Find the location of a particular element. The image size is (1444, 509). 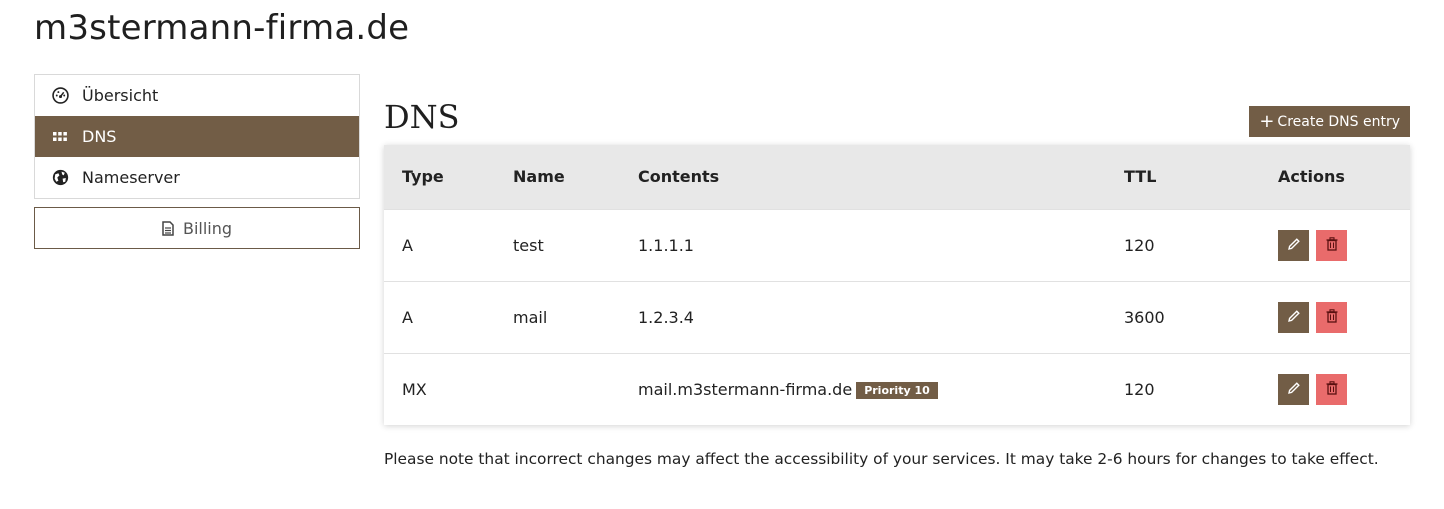

contents-text: 1.1.1.1 is located at coordinates (666, 245).